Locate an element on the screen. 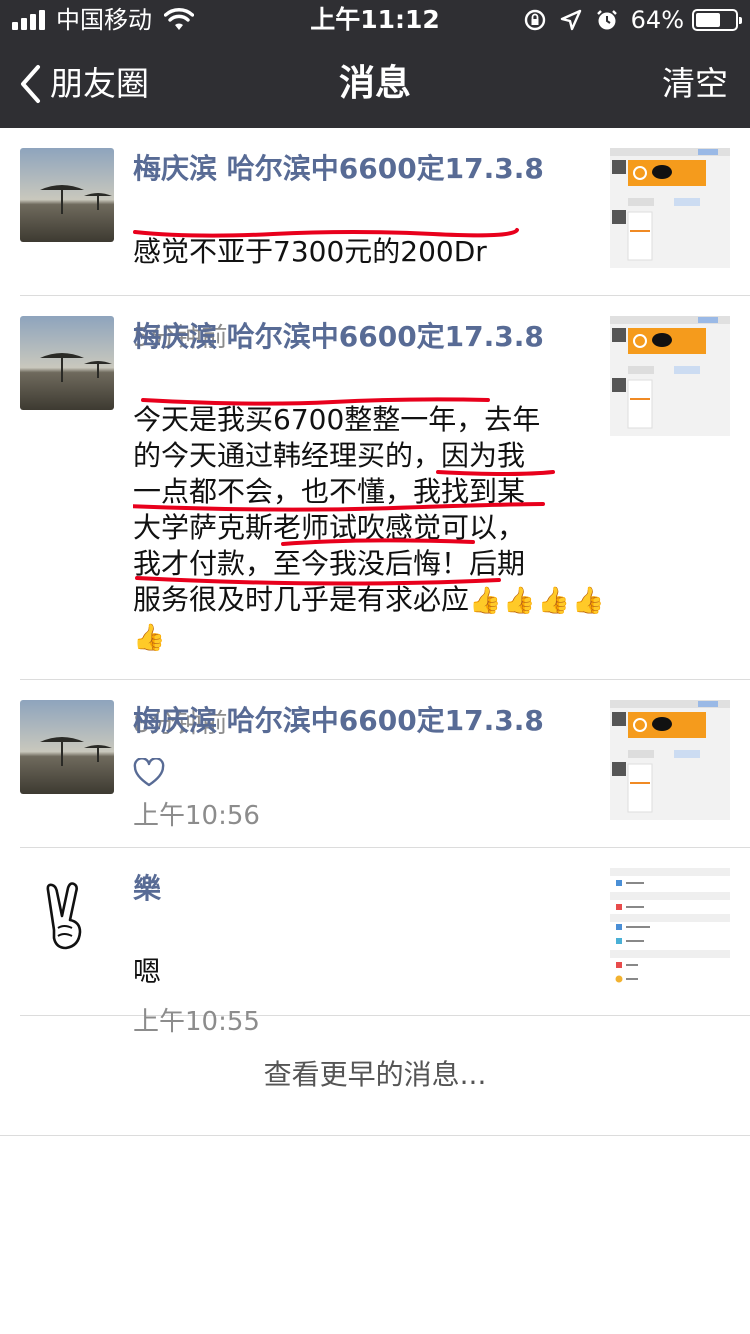 The height and width of the screenshot is (1334, 750). heart-outline-icon is located at coordinates (149, 772).